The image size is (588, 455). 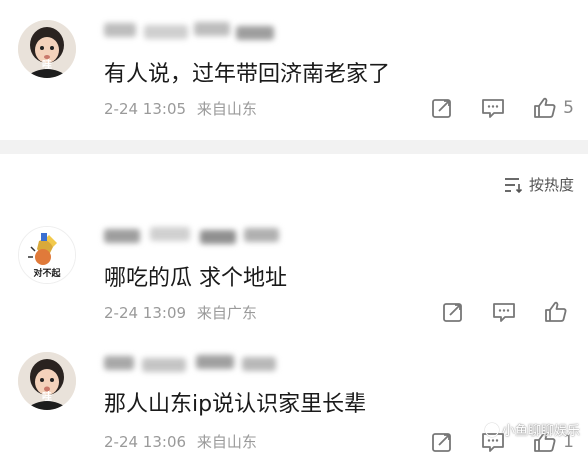 I want to click on section-divider, so click(x=294, y=147).